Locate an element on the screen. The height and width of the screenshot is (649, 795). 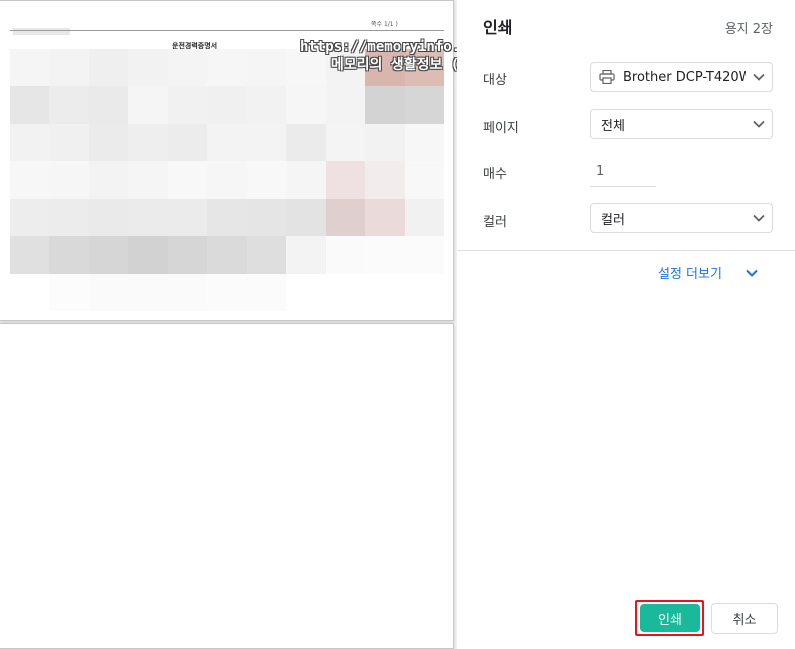
pages-select: 전체 is located at coordinates (681, 124).